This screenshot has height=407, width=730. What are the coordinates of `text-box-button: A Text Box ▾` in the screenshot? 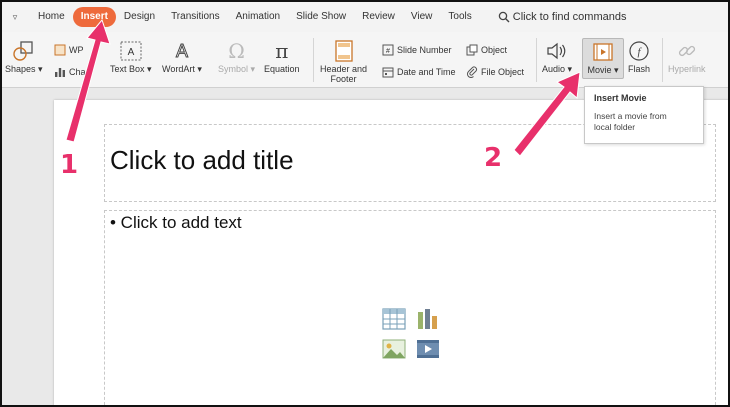 It's located at (131, 56).